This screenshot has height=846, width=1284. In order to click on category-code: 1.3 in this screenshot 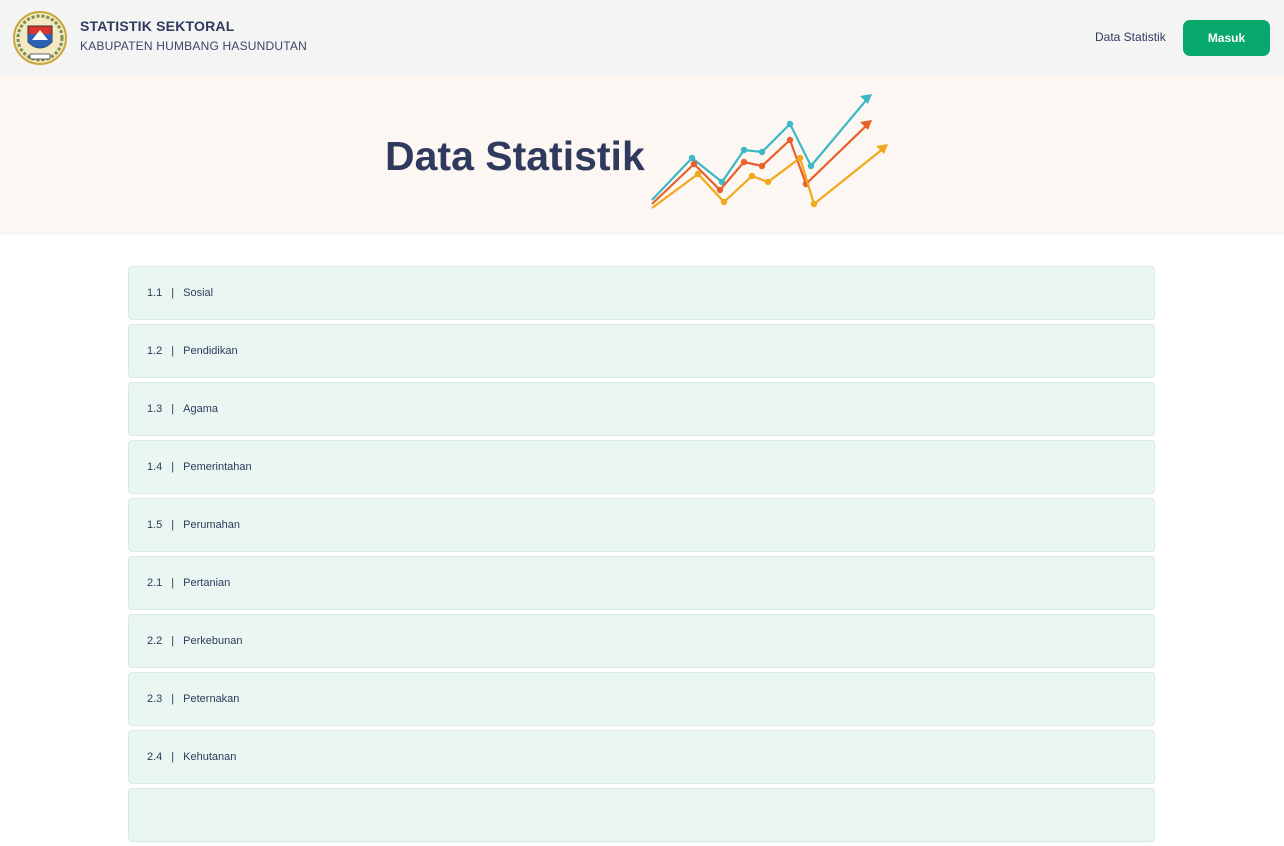, I will do `click(155, 409)`.